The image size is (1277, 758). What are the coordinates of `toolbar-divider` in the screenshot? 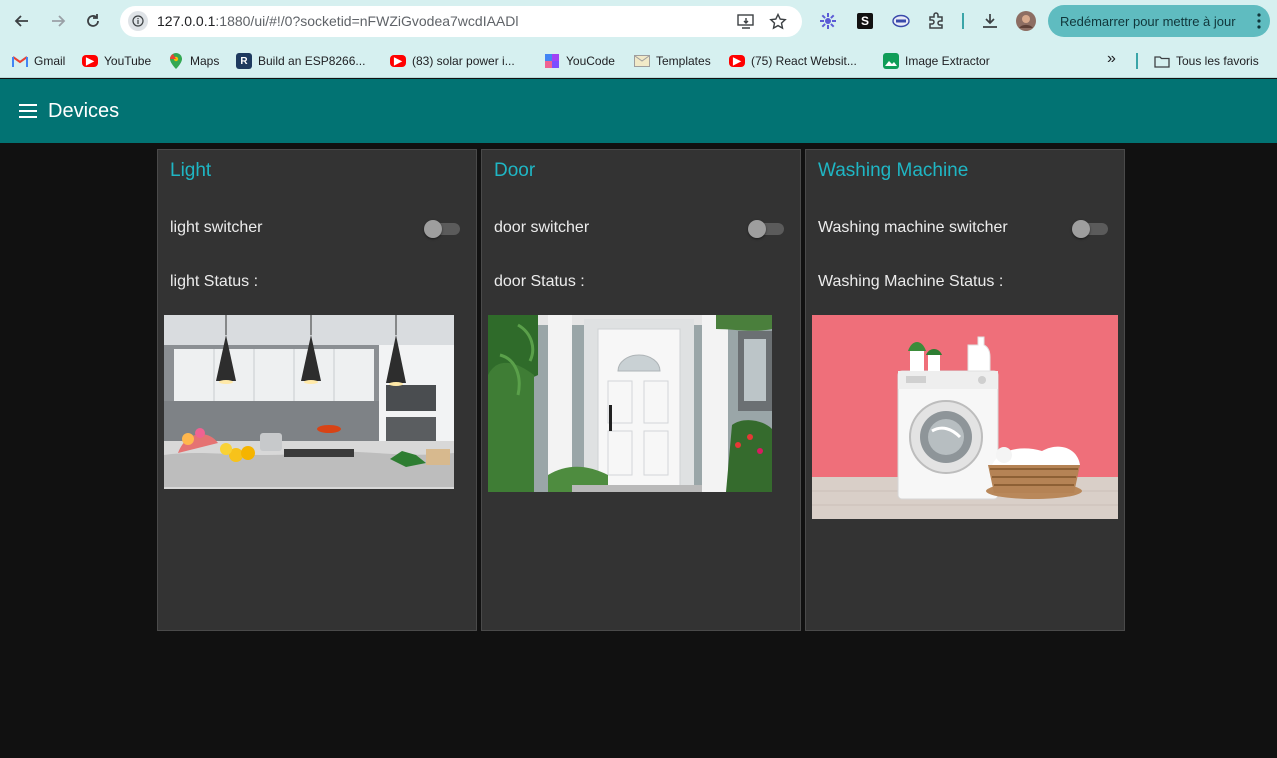 It's located at (963, 21).